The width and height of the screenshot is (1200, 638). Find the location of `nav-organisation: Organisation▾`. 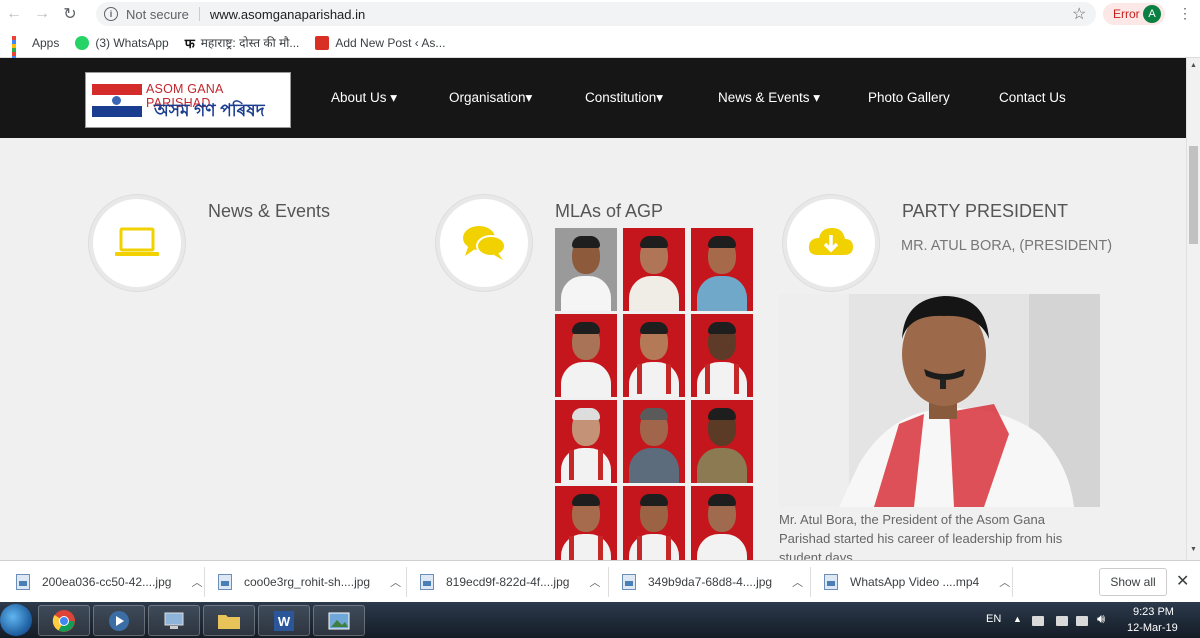

nav-organisation: Organisation▾ is located at coordinates (517, 98).